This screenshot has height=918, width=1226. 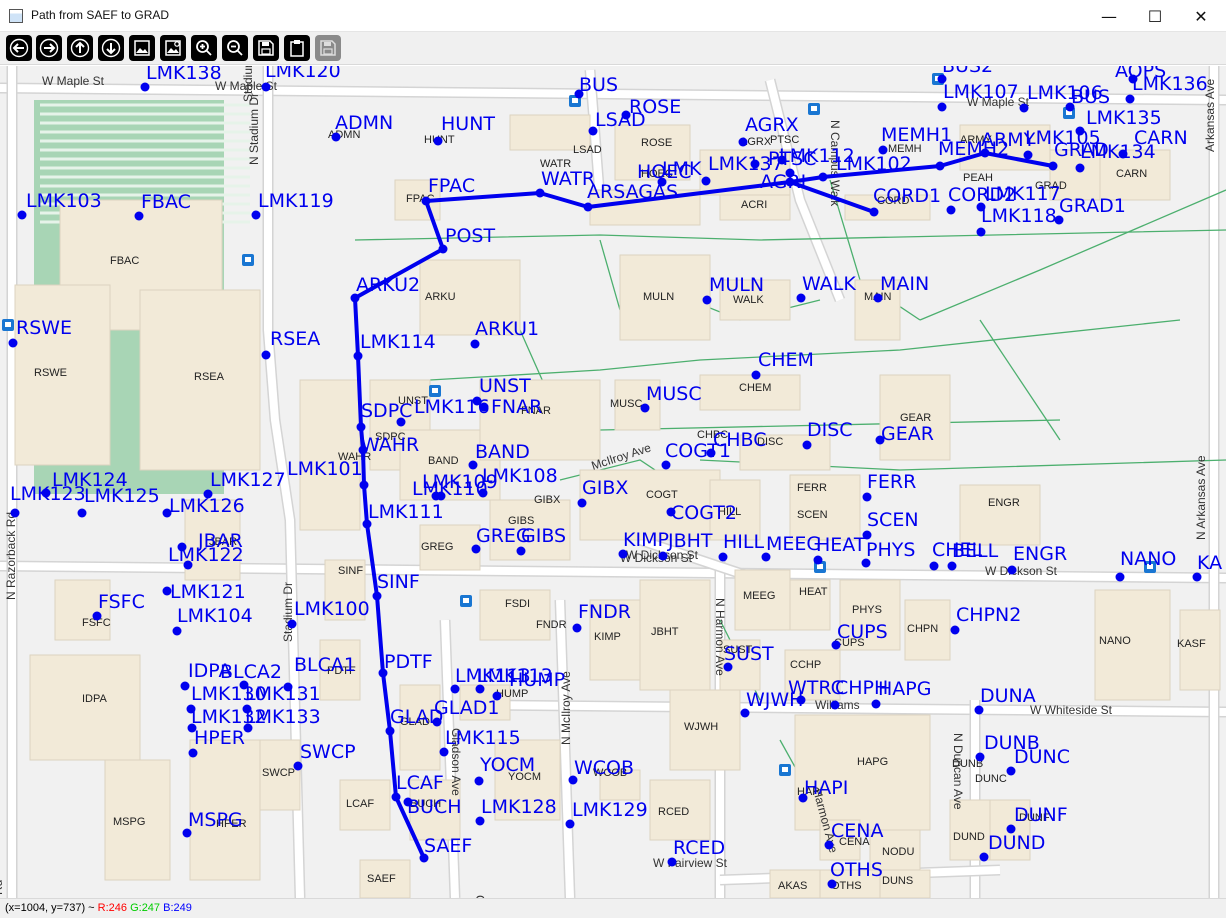 I want to click on map-node: LMK110, so click(x=450, y=489).